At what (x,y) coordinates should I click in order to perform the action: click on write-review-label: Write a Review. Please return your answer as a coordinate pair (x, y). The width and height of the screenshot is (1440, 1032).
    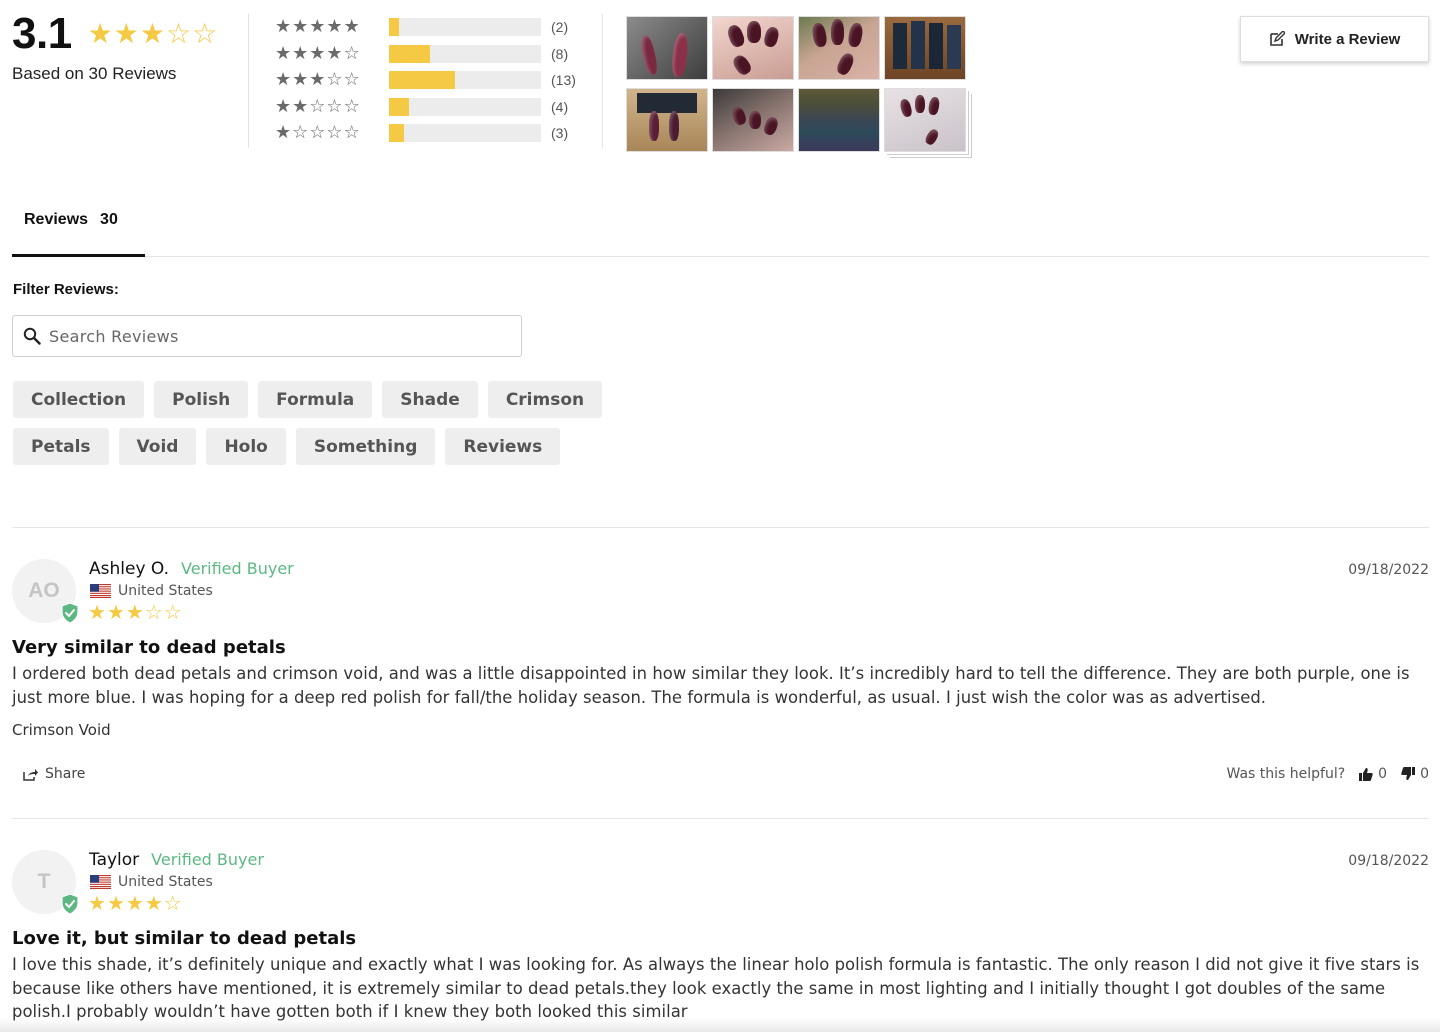
    Looking at the image, I should click on (1347, 39).